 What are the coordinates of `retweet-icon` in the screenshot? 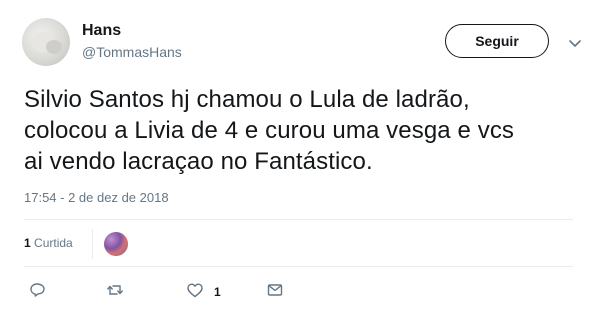 It's located at (115, 292).